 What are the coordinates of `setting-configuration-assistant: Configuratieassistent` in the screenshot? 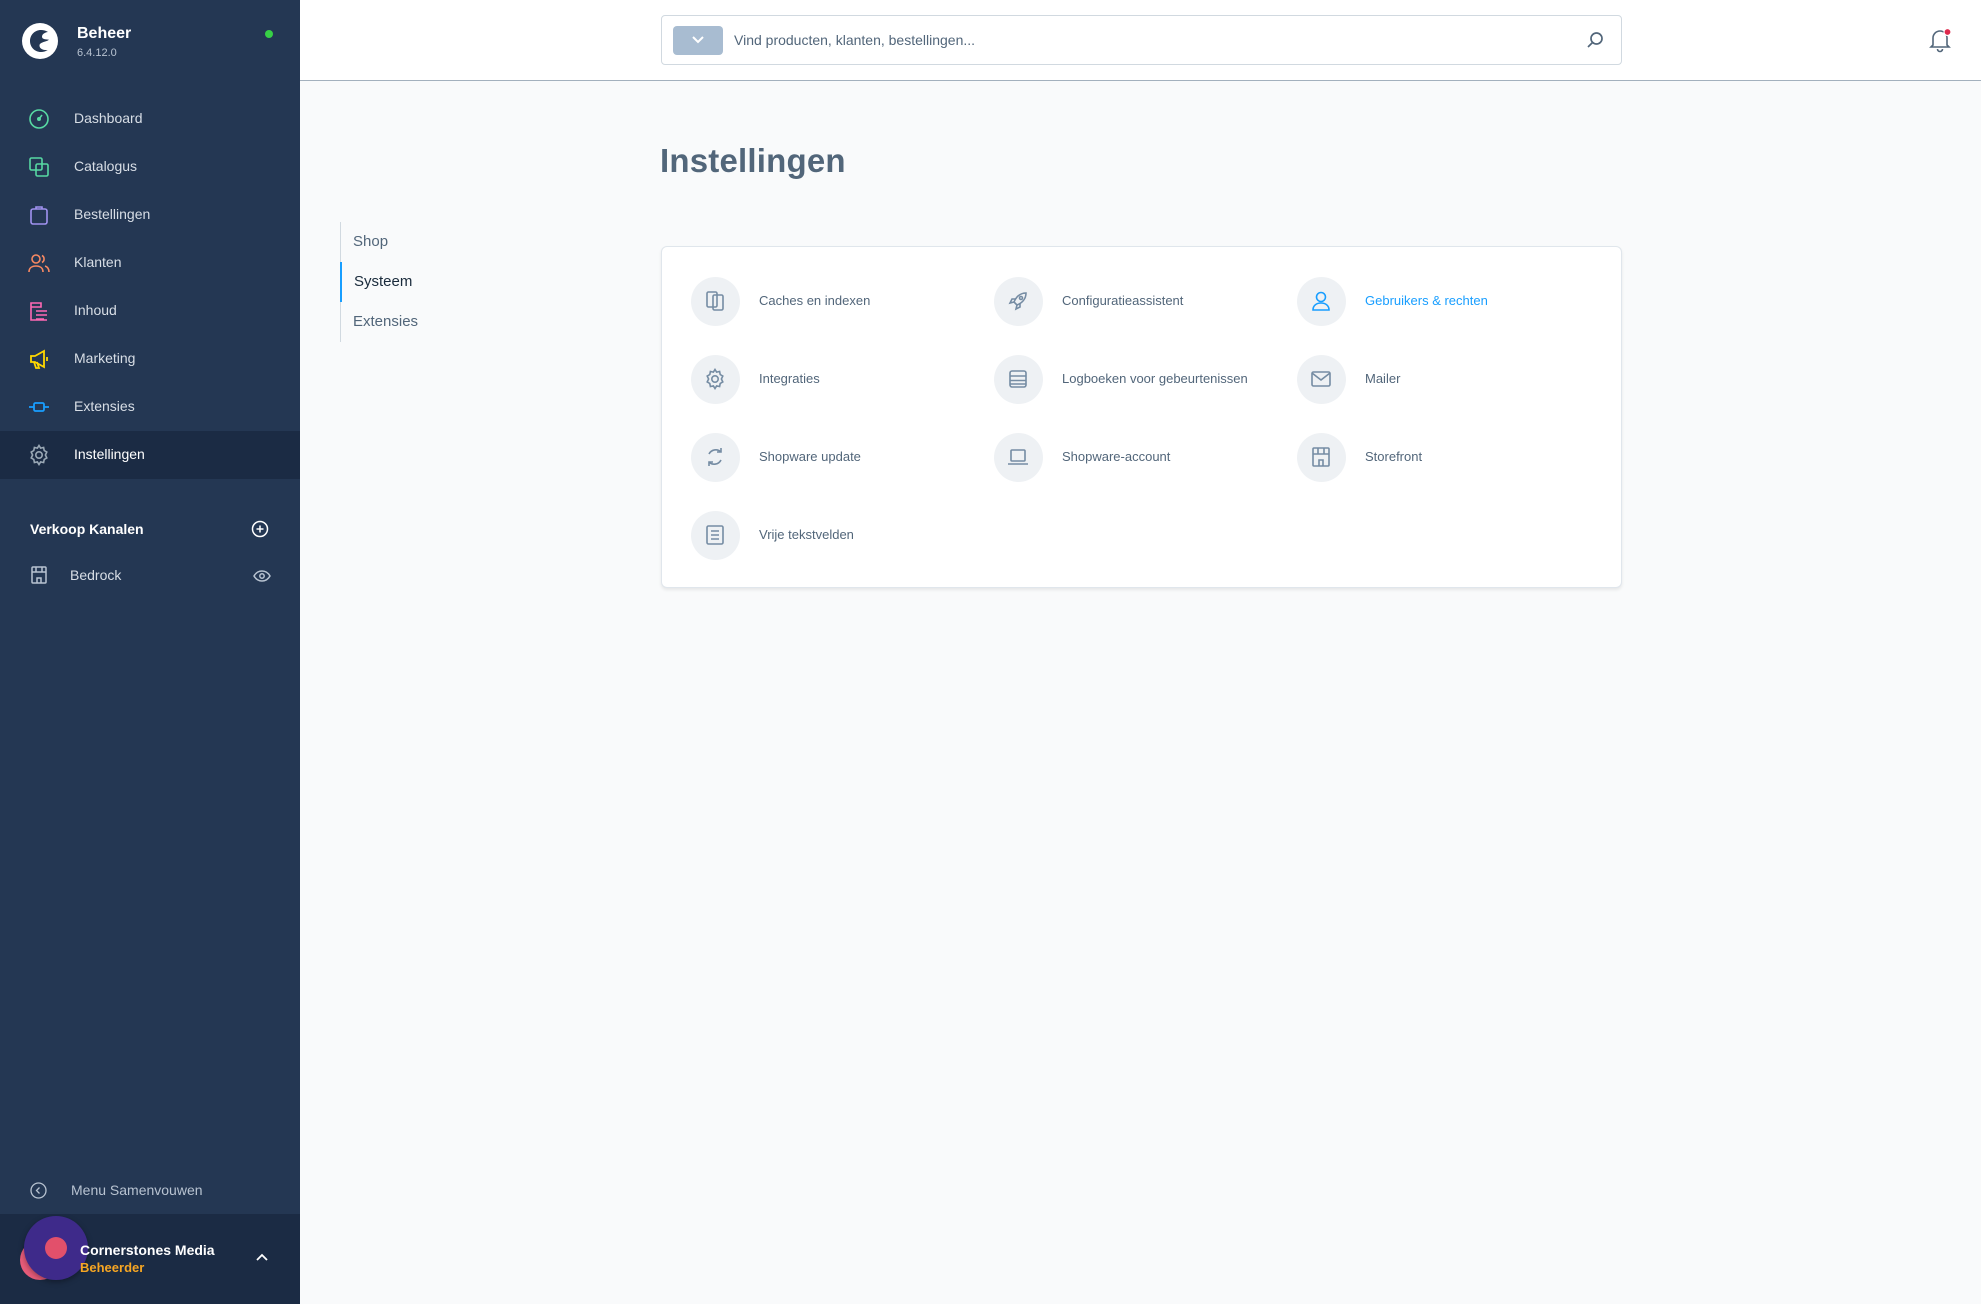 It's located at (1115, 286).